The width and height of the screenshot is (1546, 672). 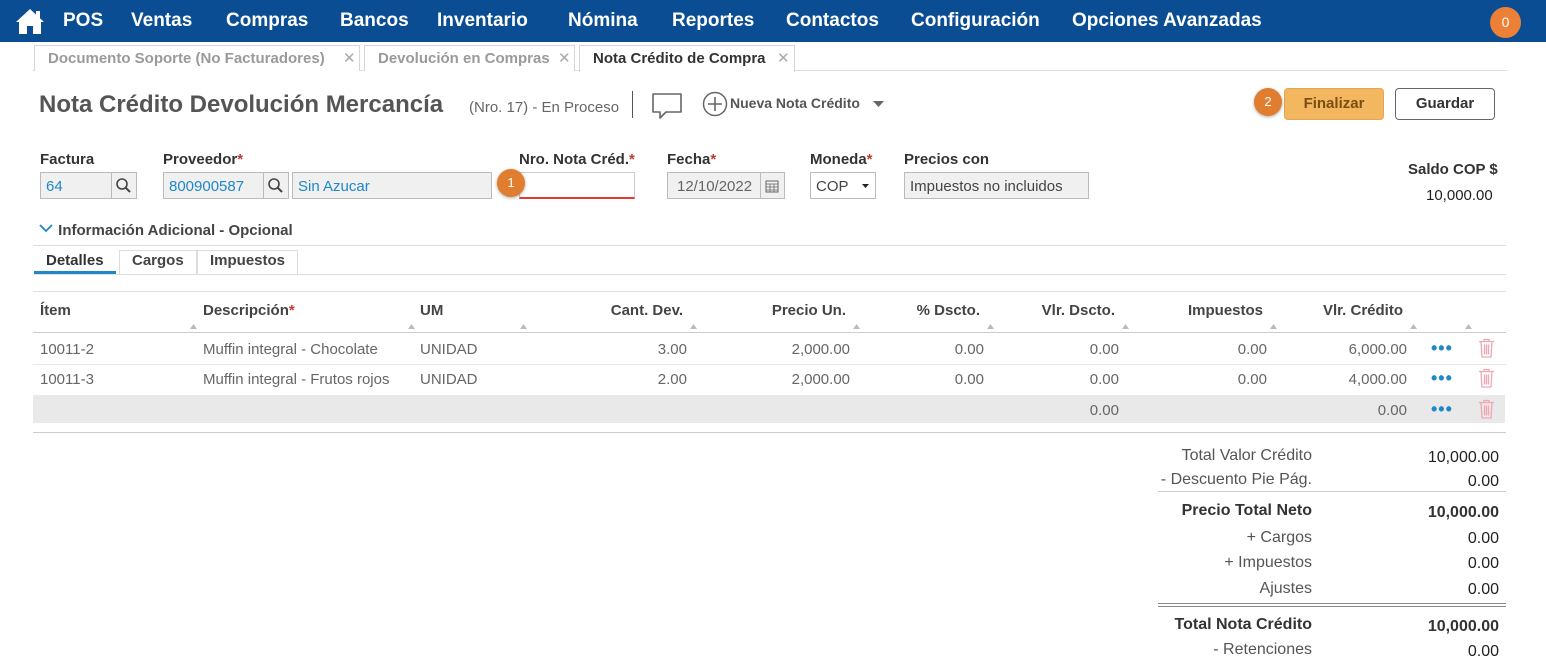 I want to click on factura-field: 64, so click(x=76, y=185).